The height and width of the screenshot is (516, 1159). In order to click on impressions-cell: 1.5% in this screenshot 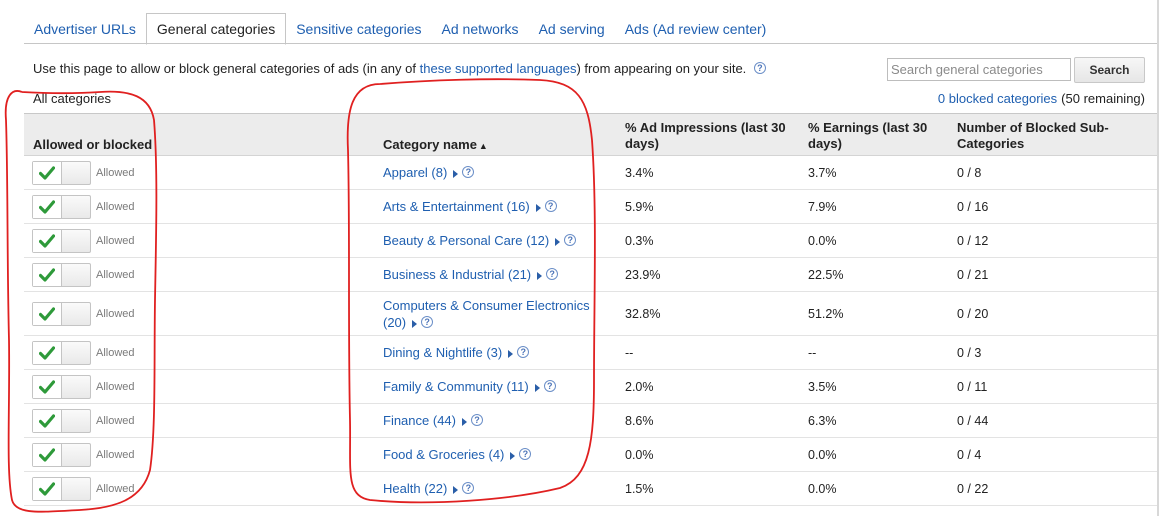, I will do `click(639, 488)`.